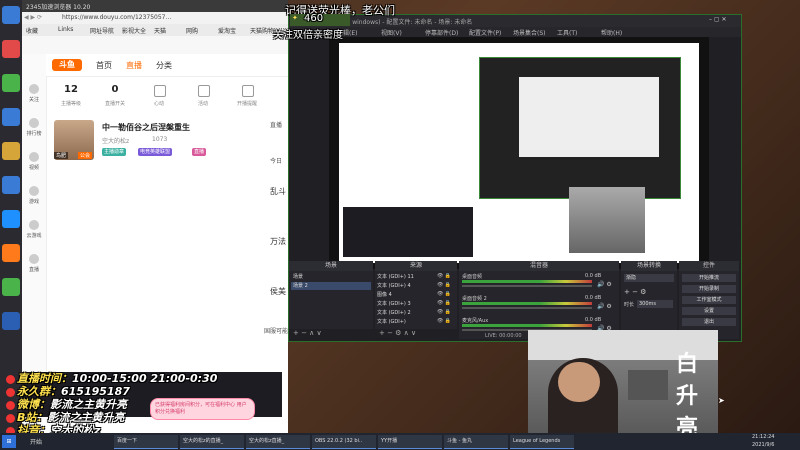 This screenshot has width=800, height=450. I want to click on stream-title: 中一勒佰谷之后涅槃重生, so click(146, 127).